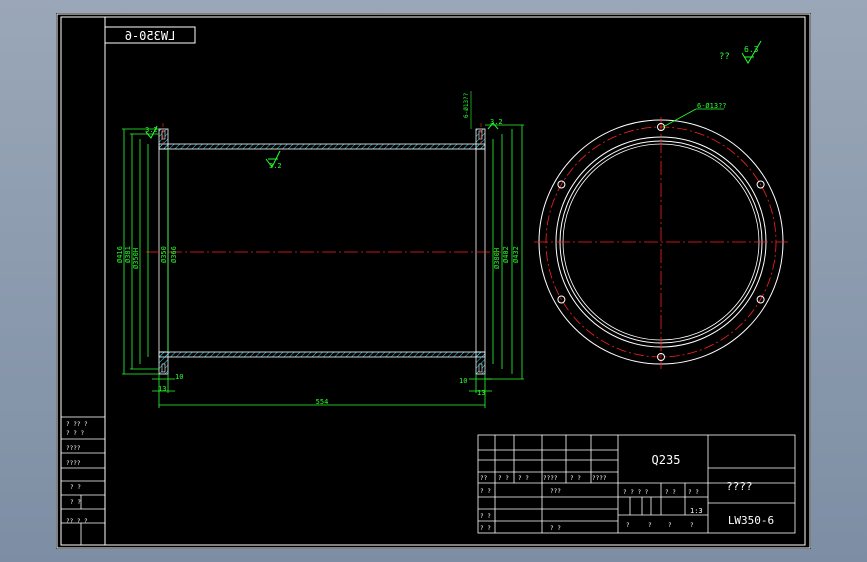 The height and width of the screenshot is (562, 867). Describe the element at coordinates (463, 381) in the screenshot. I see `flange-thickness-right: 10` at that location.